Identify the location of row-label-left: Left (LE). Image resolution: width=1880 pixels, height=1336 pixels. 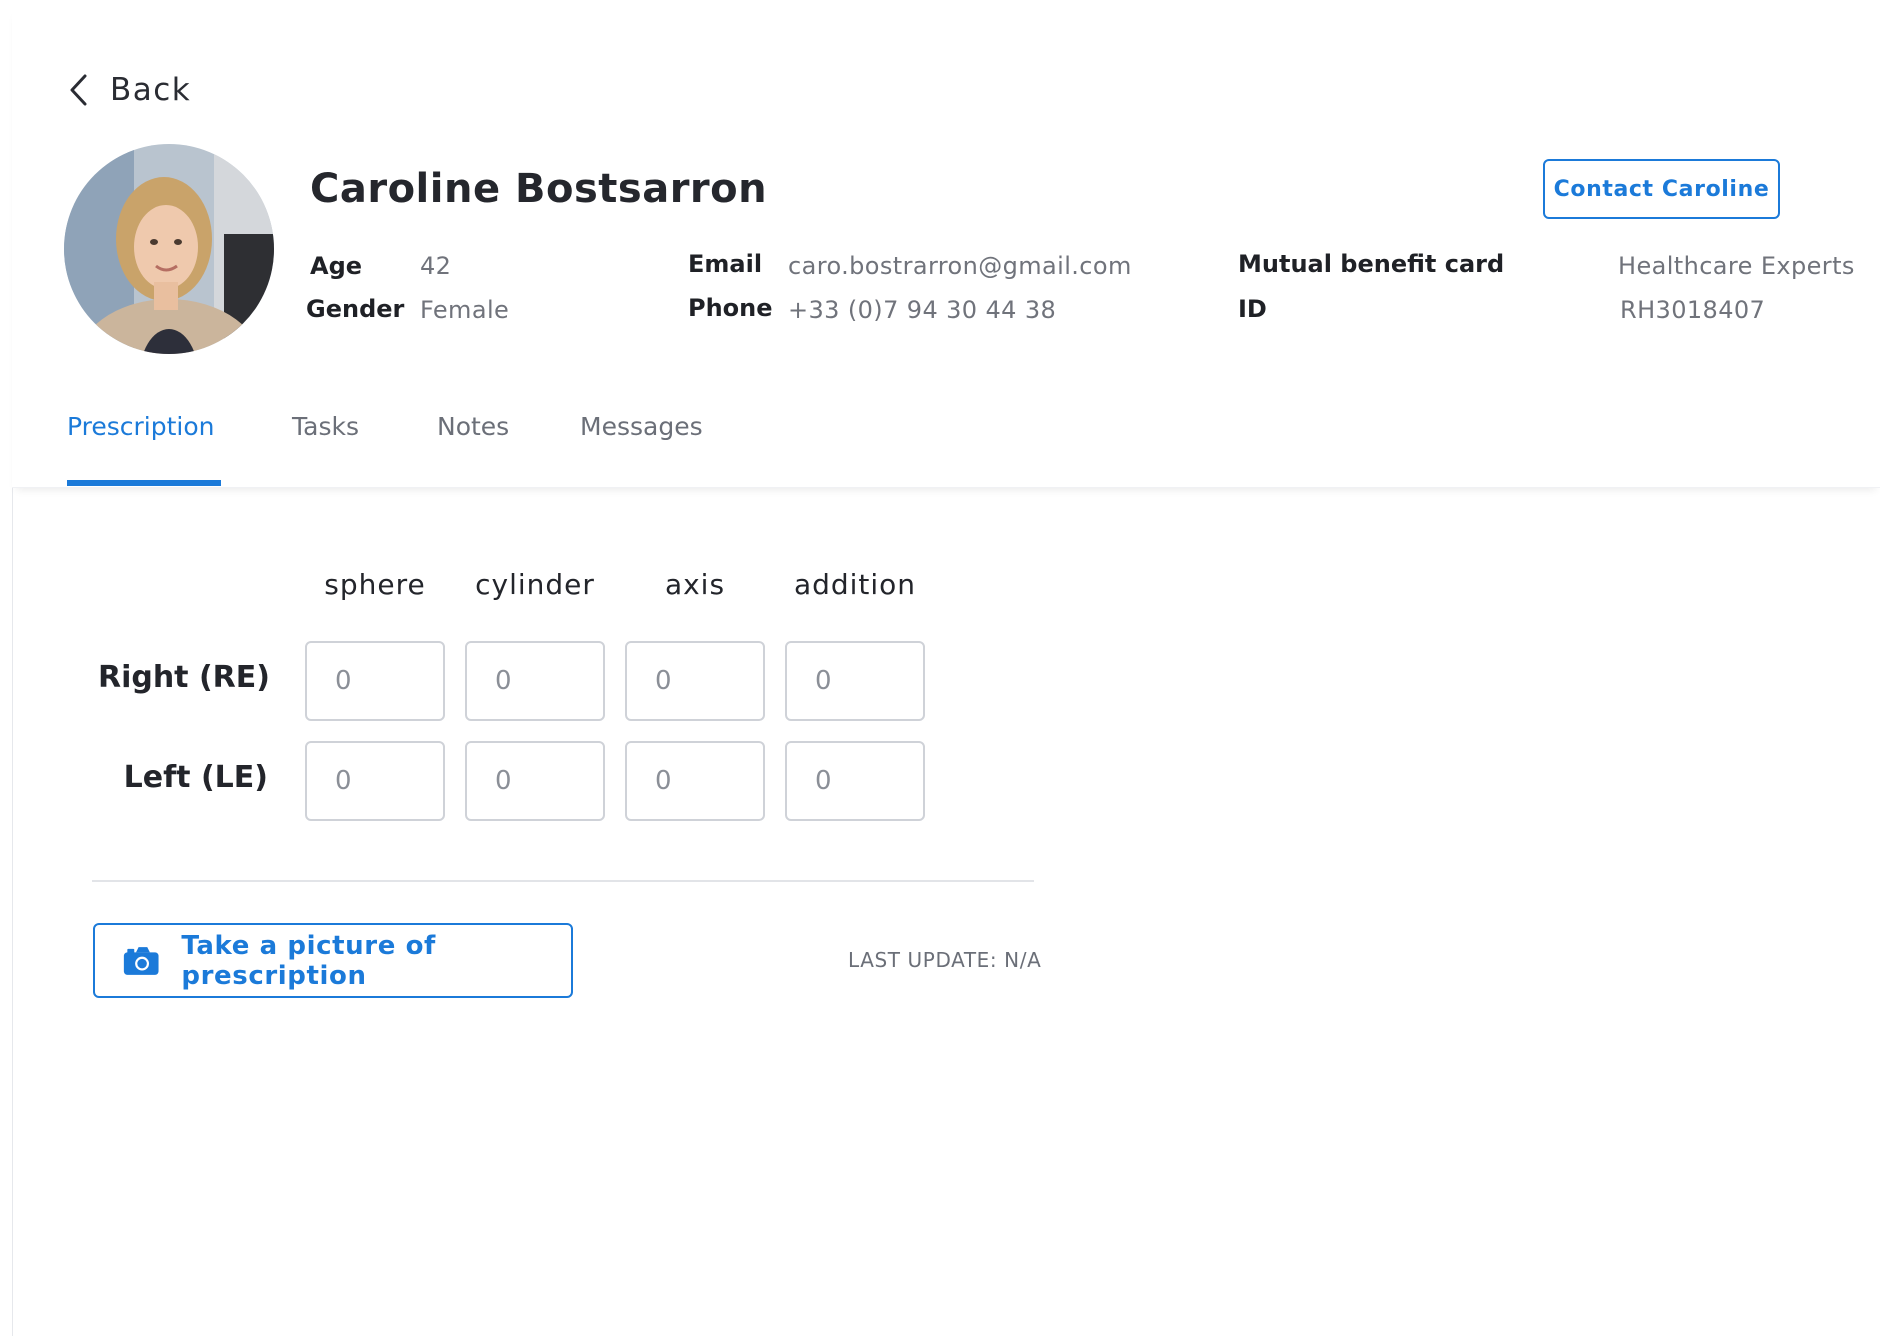
(195, 777).